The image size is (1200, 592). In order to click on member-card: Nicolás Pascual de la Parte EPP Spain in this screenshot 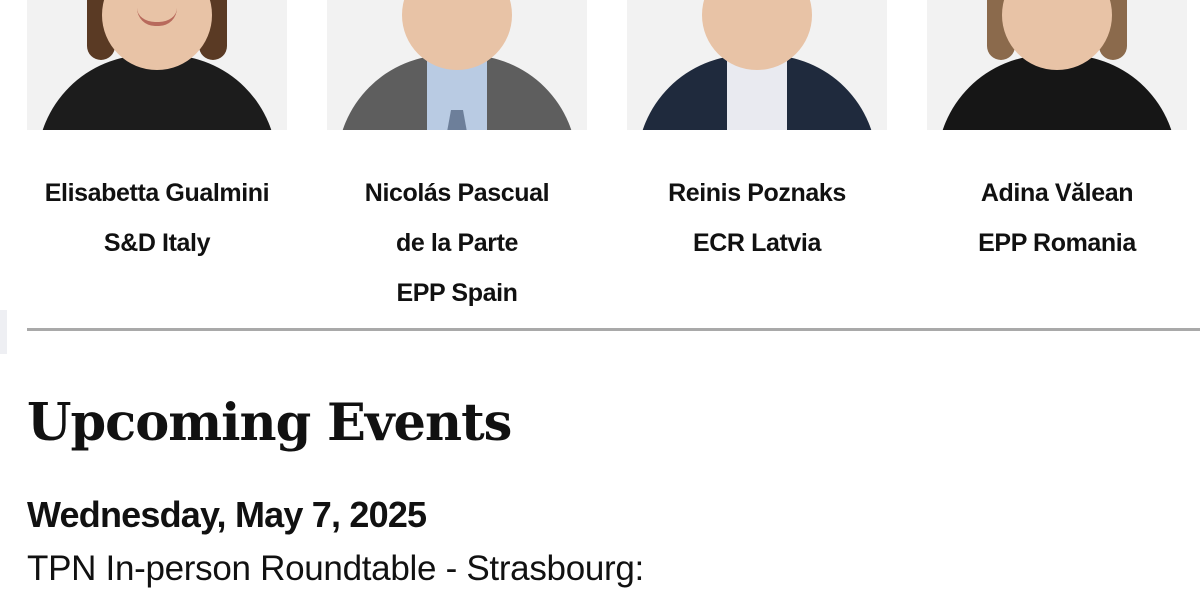, I will do `click(457, 159)`.